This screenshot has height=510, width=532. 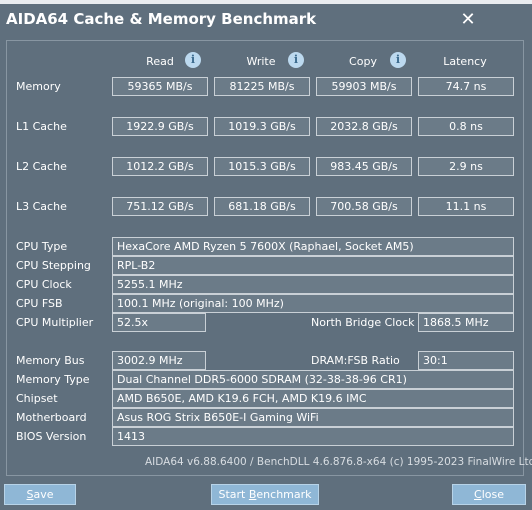 What do you see at coordinates (466, 360) in the screenshot?
I see `dram-fsb-ratio-value: 30:1` at bounding box center [466, 360].